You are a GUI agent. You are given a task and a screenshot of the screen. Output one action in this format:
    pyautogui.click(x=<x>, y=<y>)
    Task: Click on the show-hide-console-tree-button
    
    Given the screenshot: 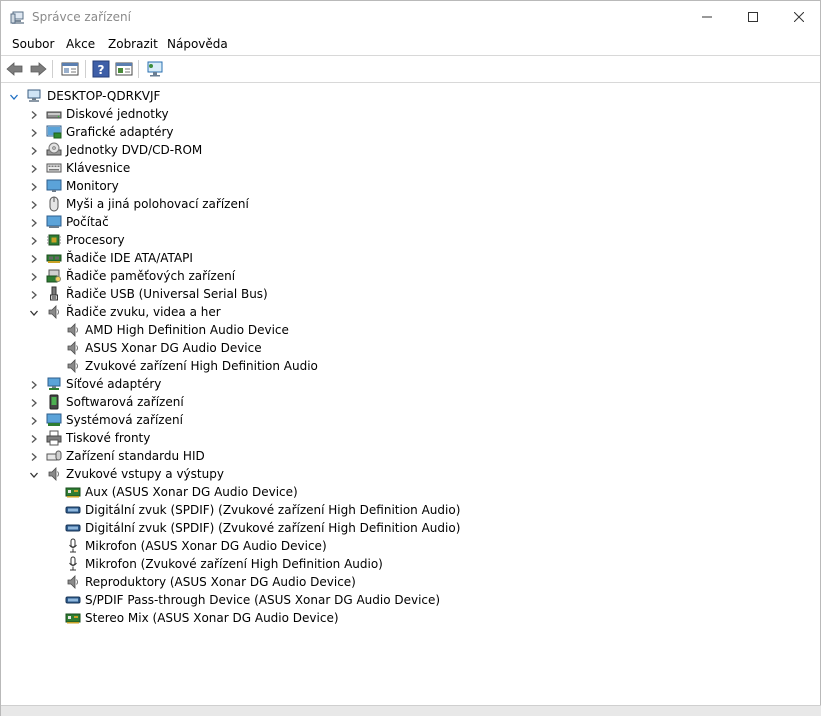 What is the action you would take?
    pyautogui.click(x=70, y=69)
    